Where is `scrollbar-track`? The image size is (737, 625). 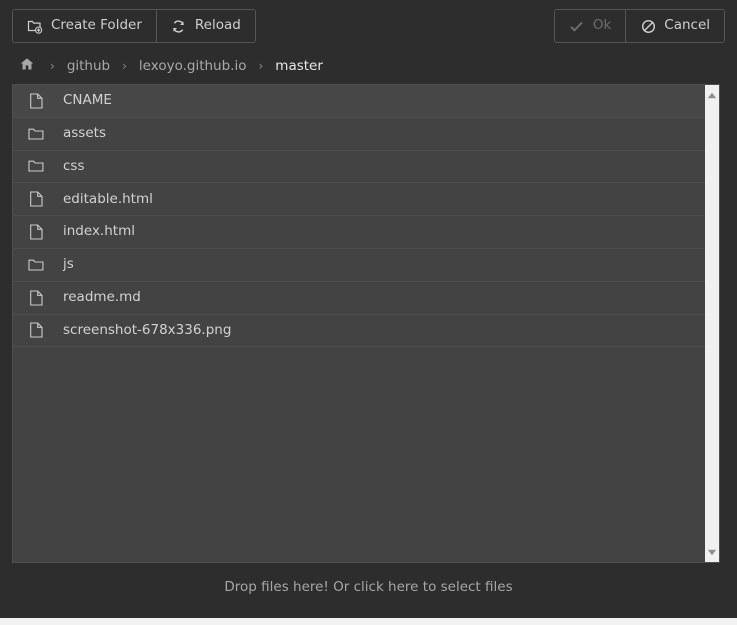
scrollbar-track is located at coordinates (712, 323).